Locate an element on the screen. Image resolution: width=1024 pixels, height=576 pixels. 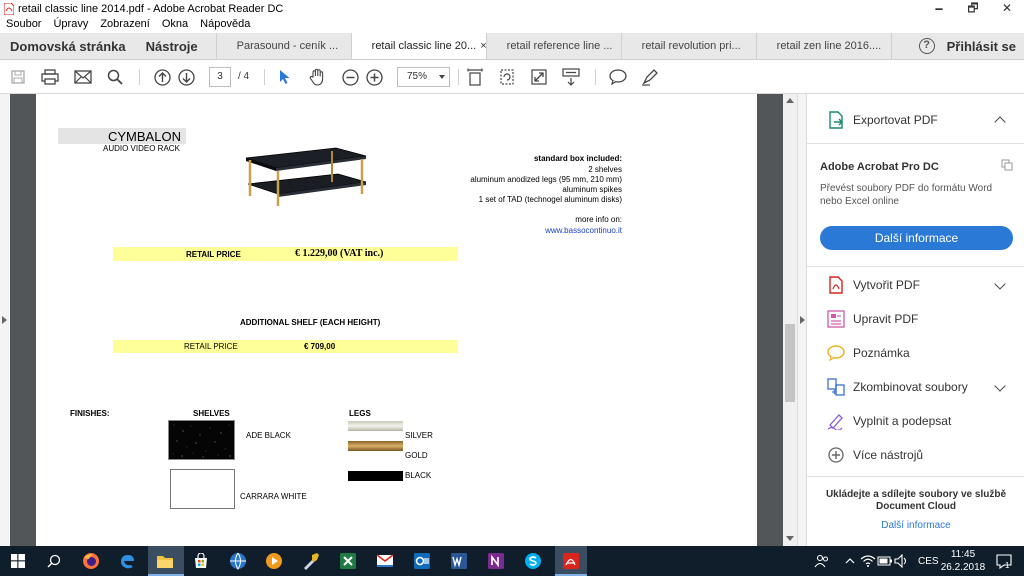
media-player-icon is located at coordinates (274, 561).